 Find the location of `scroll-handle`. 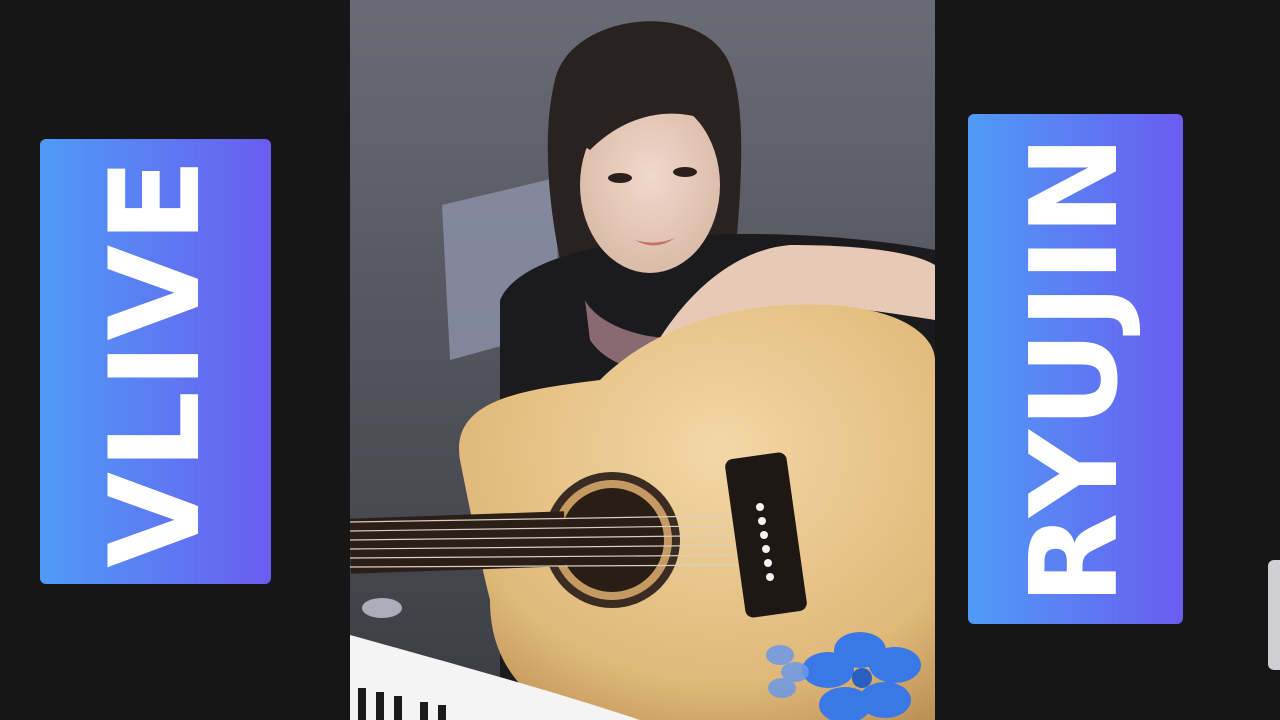

scroll-handle is located at coordinates (1274, 615).